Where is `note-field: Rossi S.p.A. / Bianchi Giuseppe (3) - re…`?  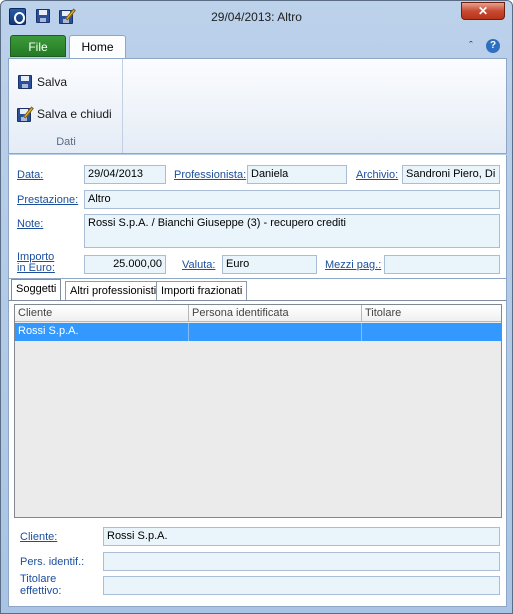
note-field: Rossi S.p.A. / Bianchi Giuseppe (3) - re… is located at coordinates (292, 231).